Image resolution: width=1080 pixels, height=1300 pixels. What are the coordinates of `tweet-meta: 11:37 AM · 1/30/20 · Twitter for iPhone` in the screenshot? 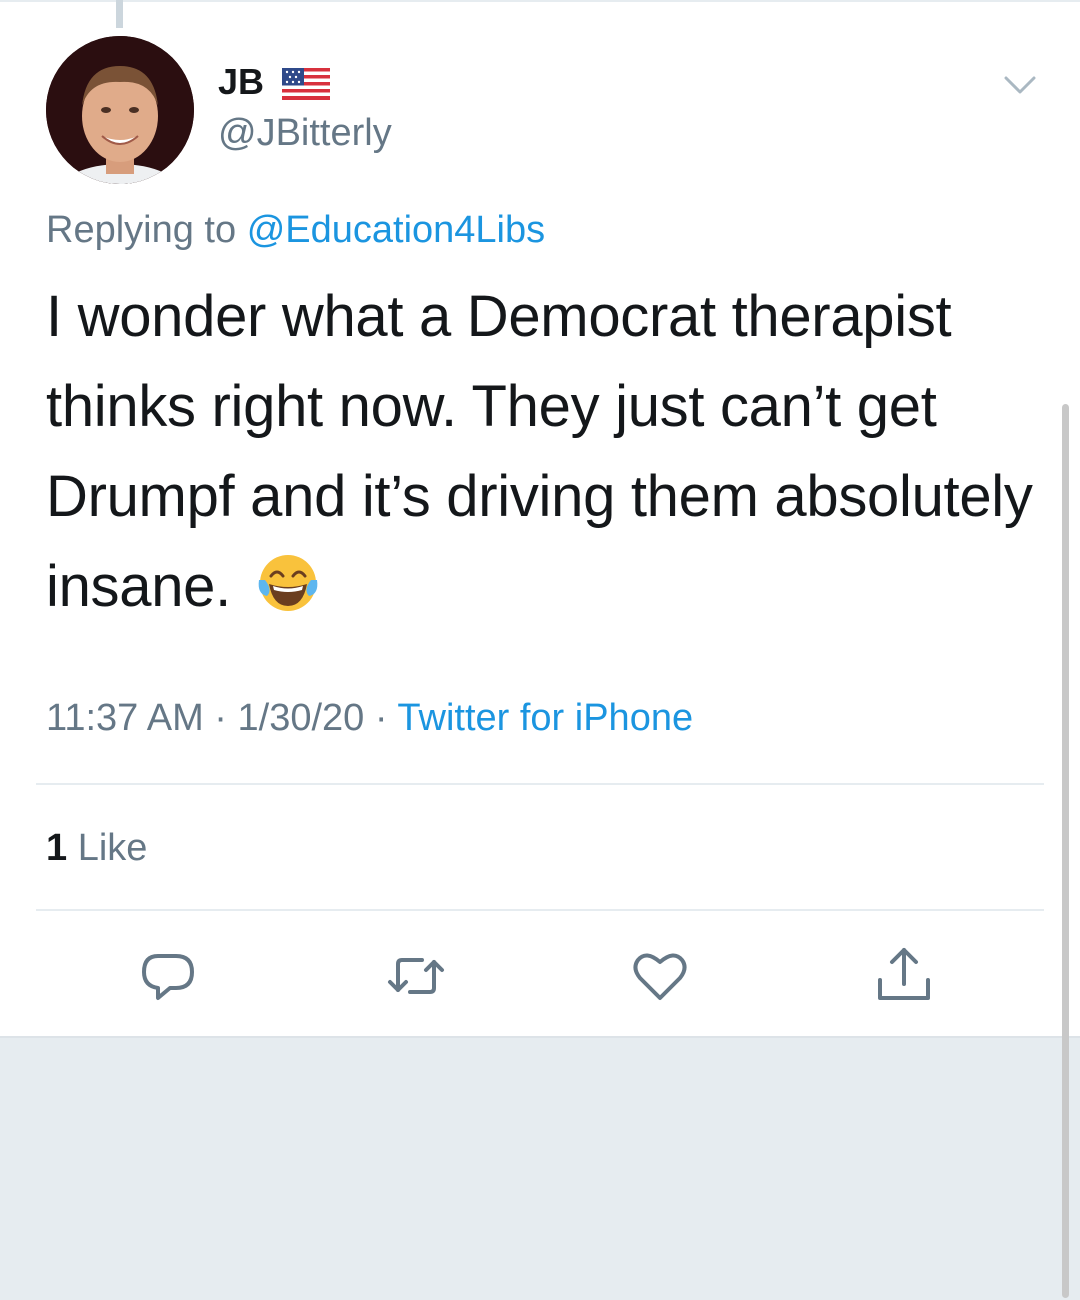 It's located at (369, 718).